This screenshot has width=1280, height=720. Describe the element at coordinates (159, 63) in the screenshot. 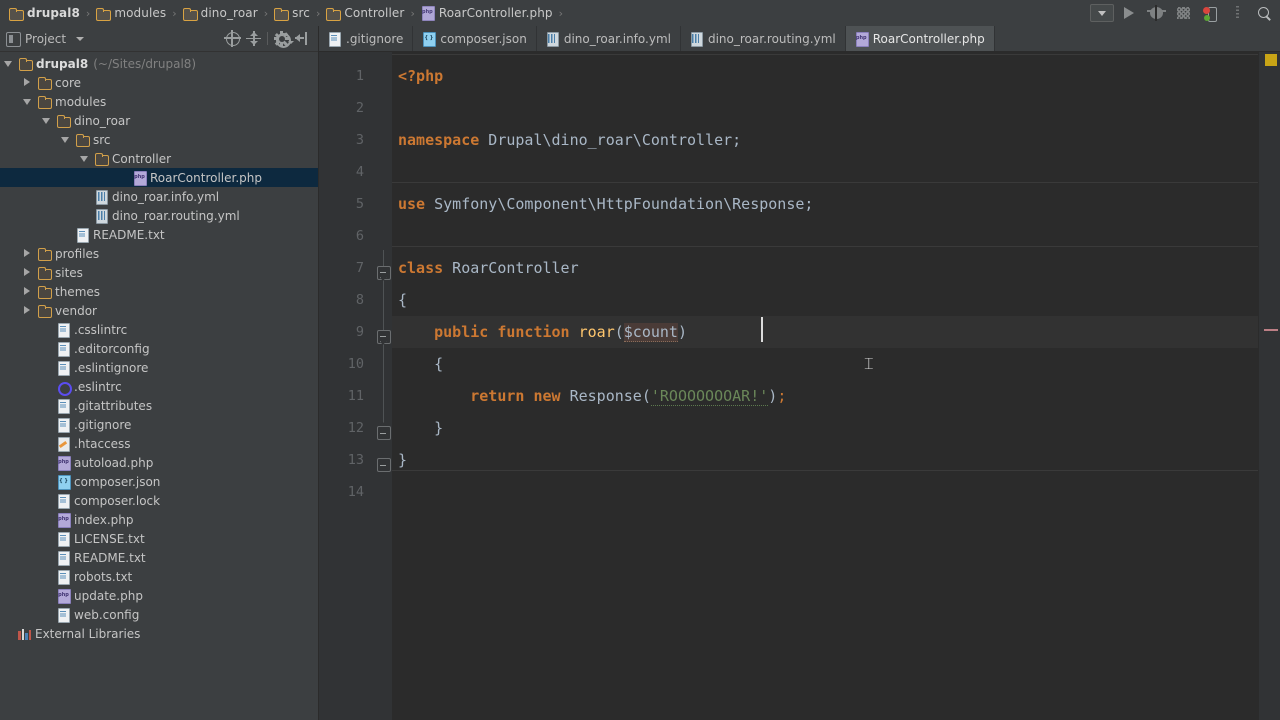

I see `tree-item-drupal8: drupal8 (~/Sites/drupal8)` at that location.